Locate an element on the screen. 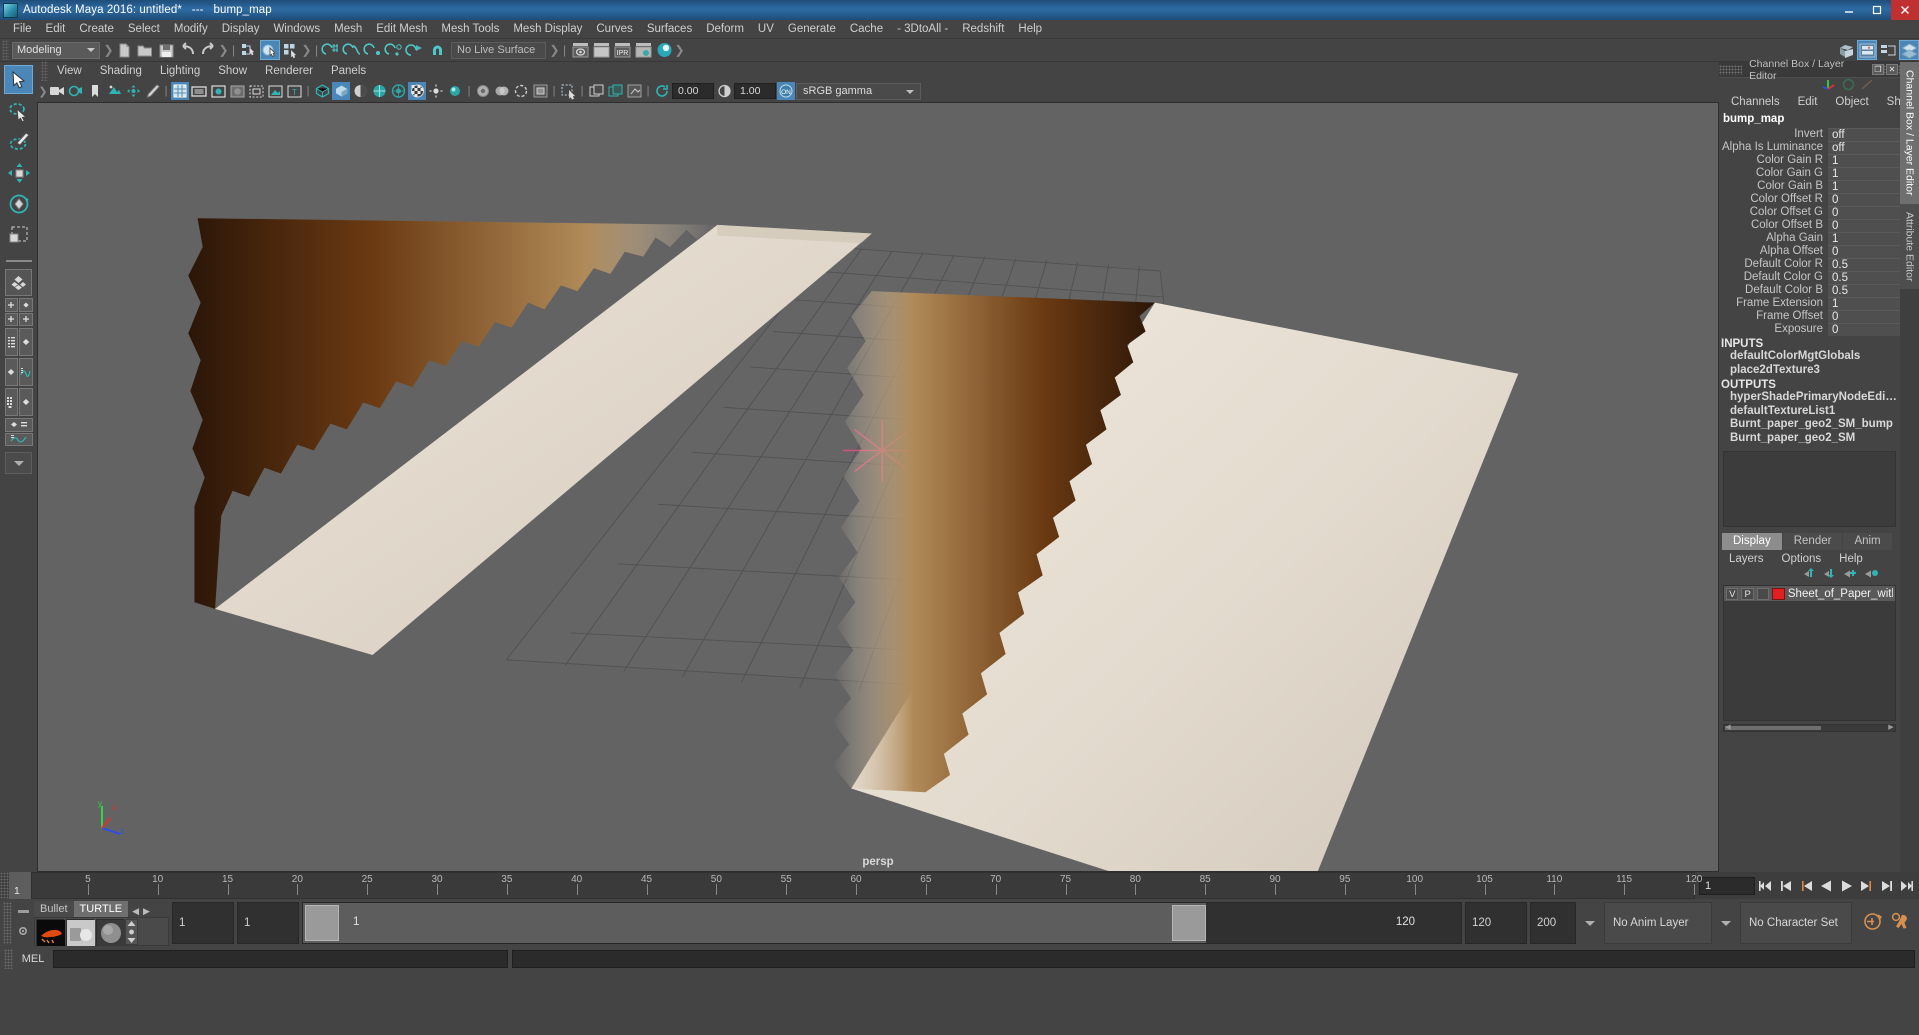  redo-icon is located at coordinates (208, 50).